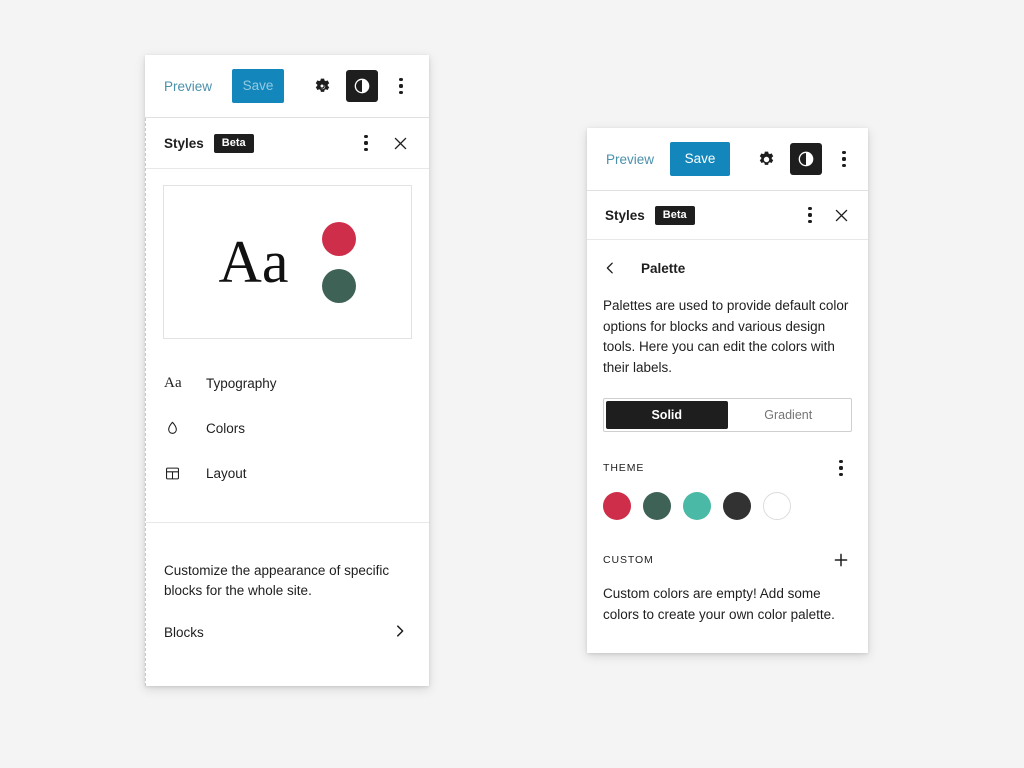 This screenshot has height=768, width=1024. I want to click on styles-header-right: Styles Beta, so click(727, 215).